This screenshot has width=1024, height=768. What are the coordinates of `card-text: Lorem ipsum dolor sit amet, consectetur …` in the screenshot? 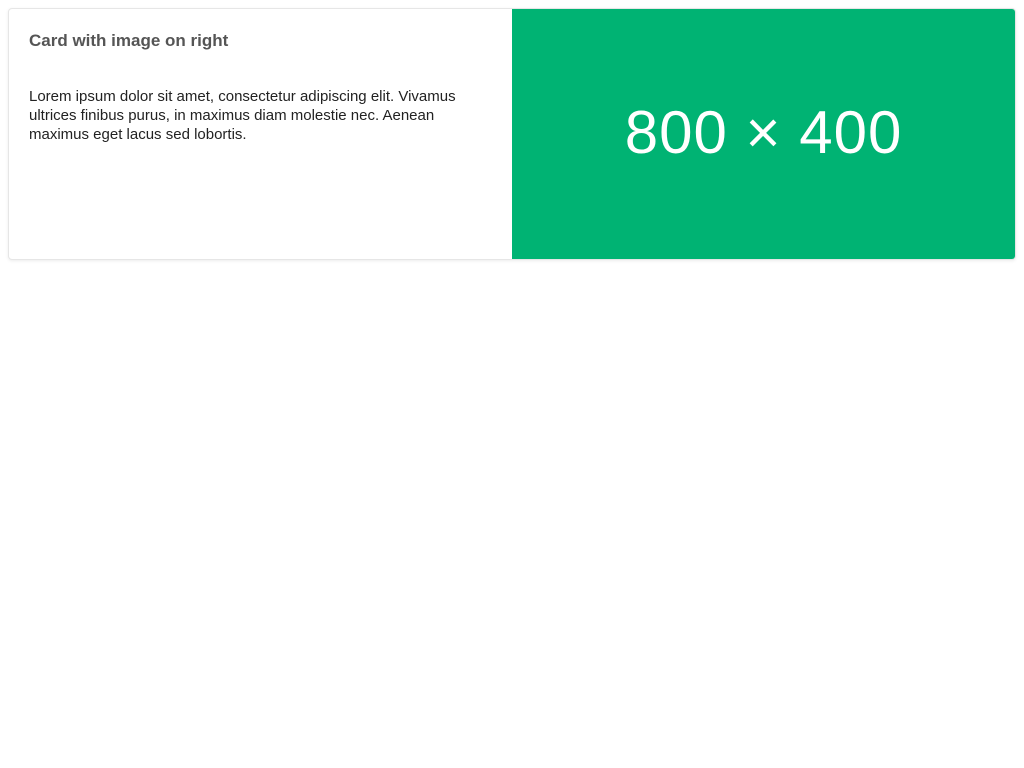 It's located at (242, 115).